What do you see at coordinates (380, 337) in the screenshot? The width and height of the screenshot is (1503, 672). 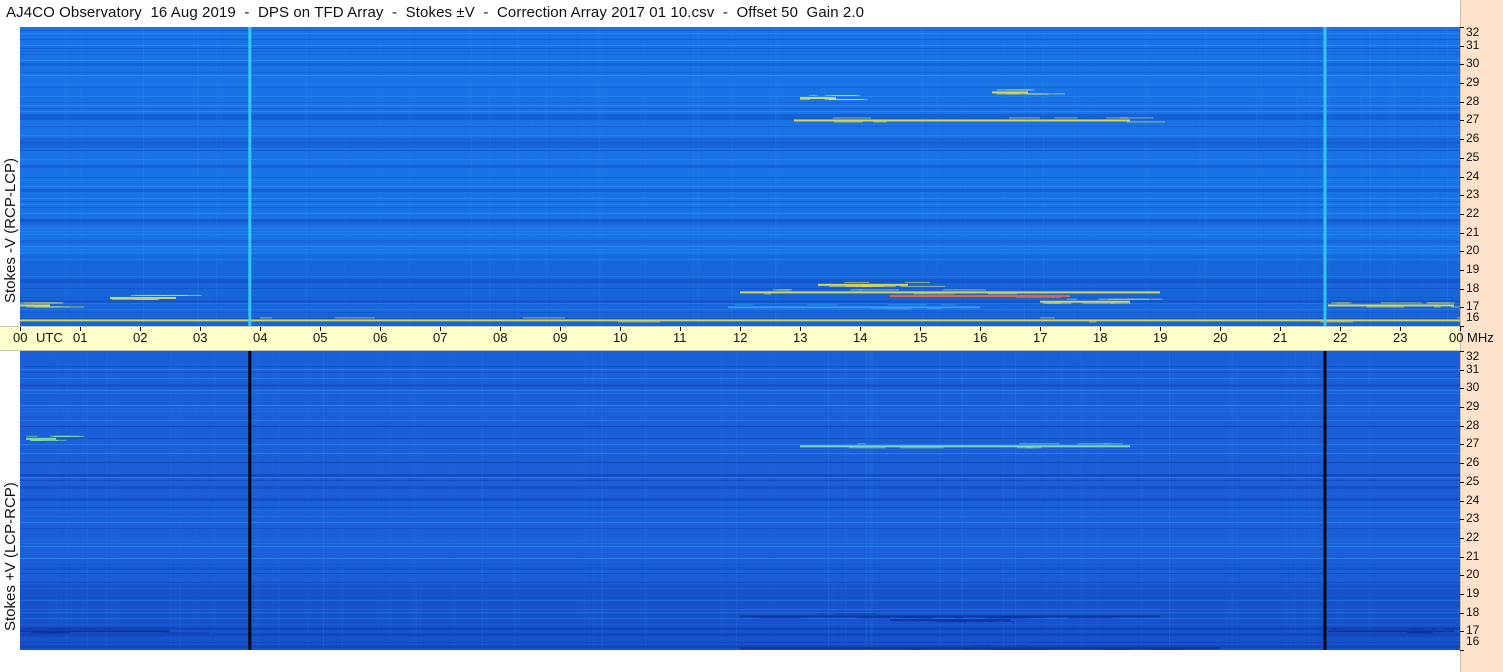 I see `time-tick-label: 06` at bounding box center [380, 337].